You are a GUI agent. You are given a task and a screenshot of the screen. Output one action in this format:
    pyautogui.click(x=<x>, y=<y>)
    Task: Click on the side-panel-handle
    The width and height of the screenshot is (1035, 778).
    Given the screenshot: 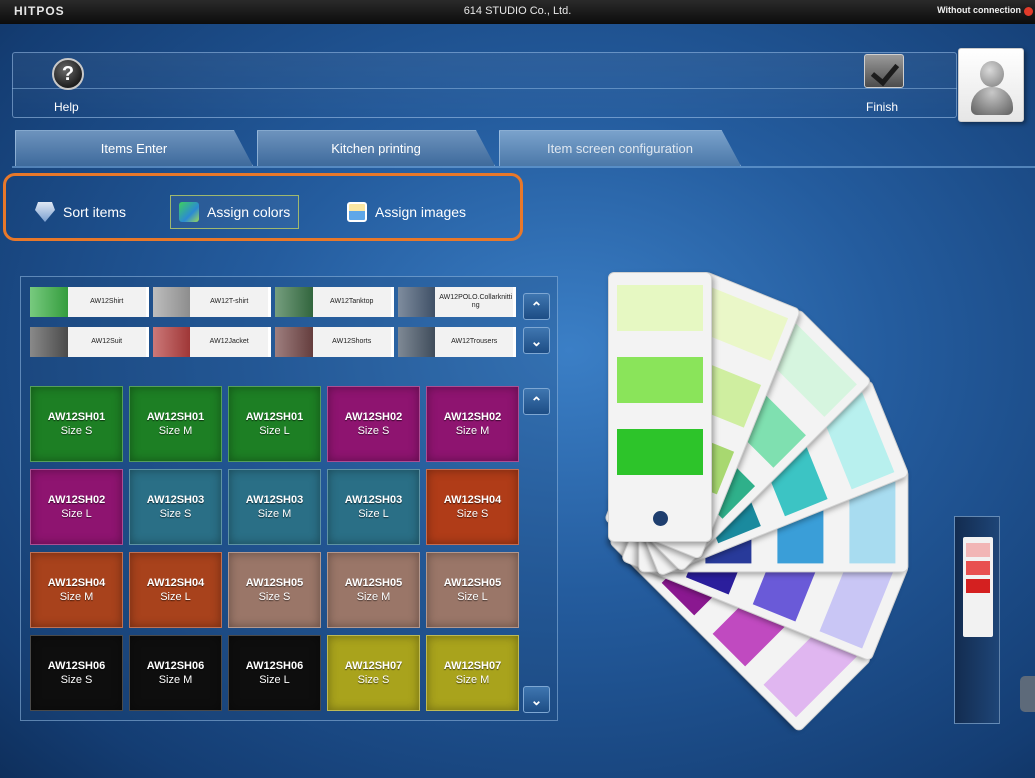 What is the action you would take?
    pyautogui.click(x=1027, y=694)
    